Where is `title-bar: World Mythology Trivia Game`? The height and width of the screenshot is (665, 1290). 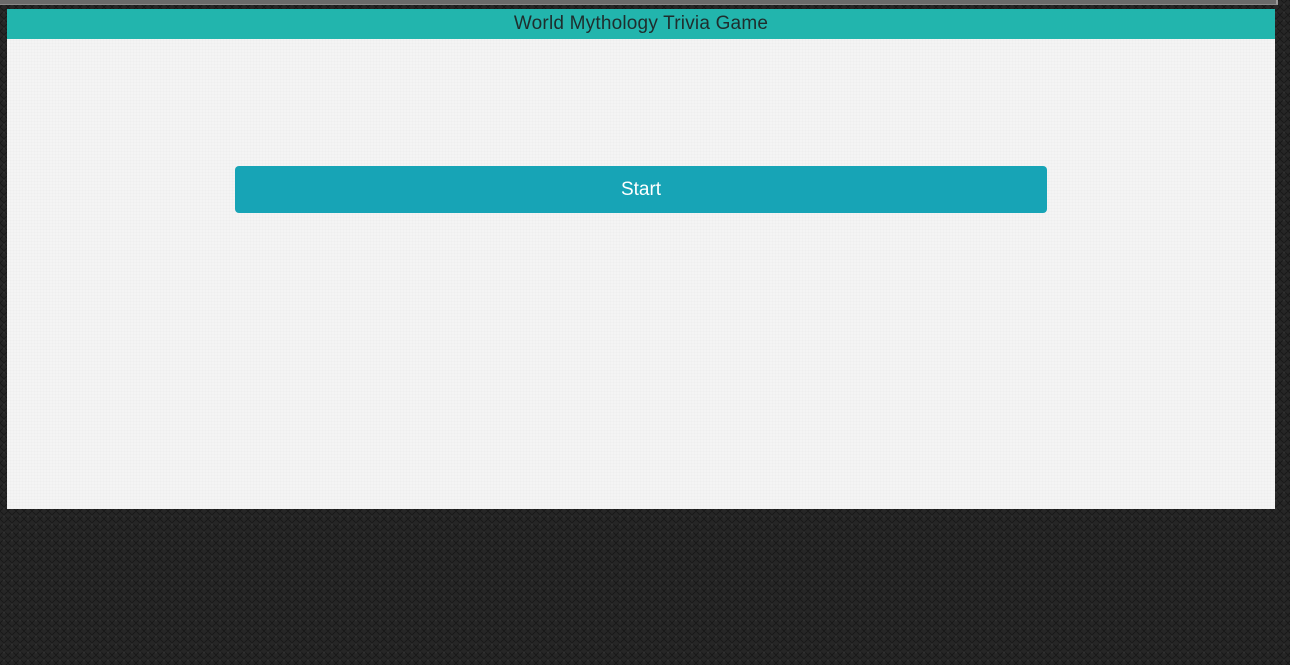 title-bar: World Mythology Trivia Game is located at coordinates (641, 24).